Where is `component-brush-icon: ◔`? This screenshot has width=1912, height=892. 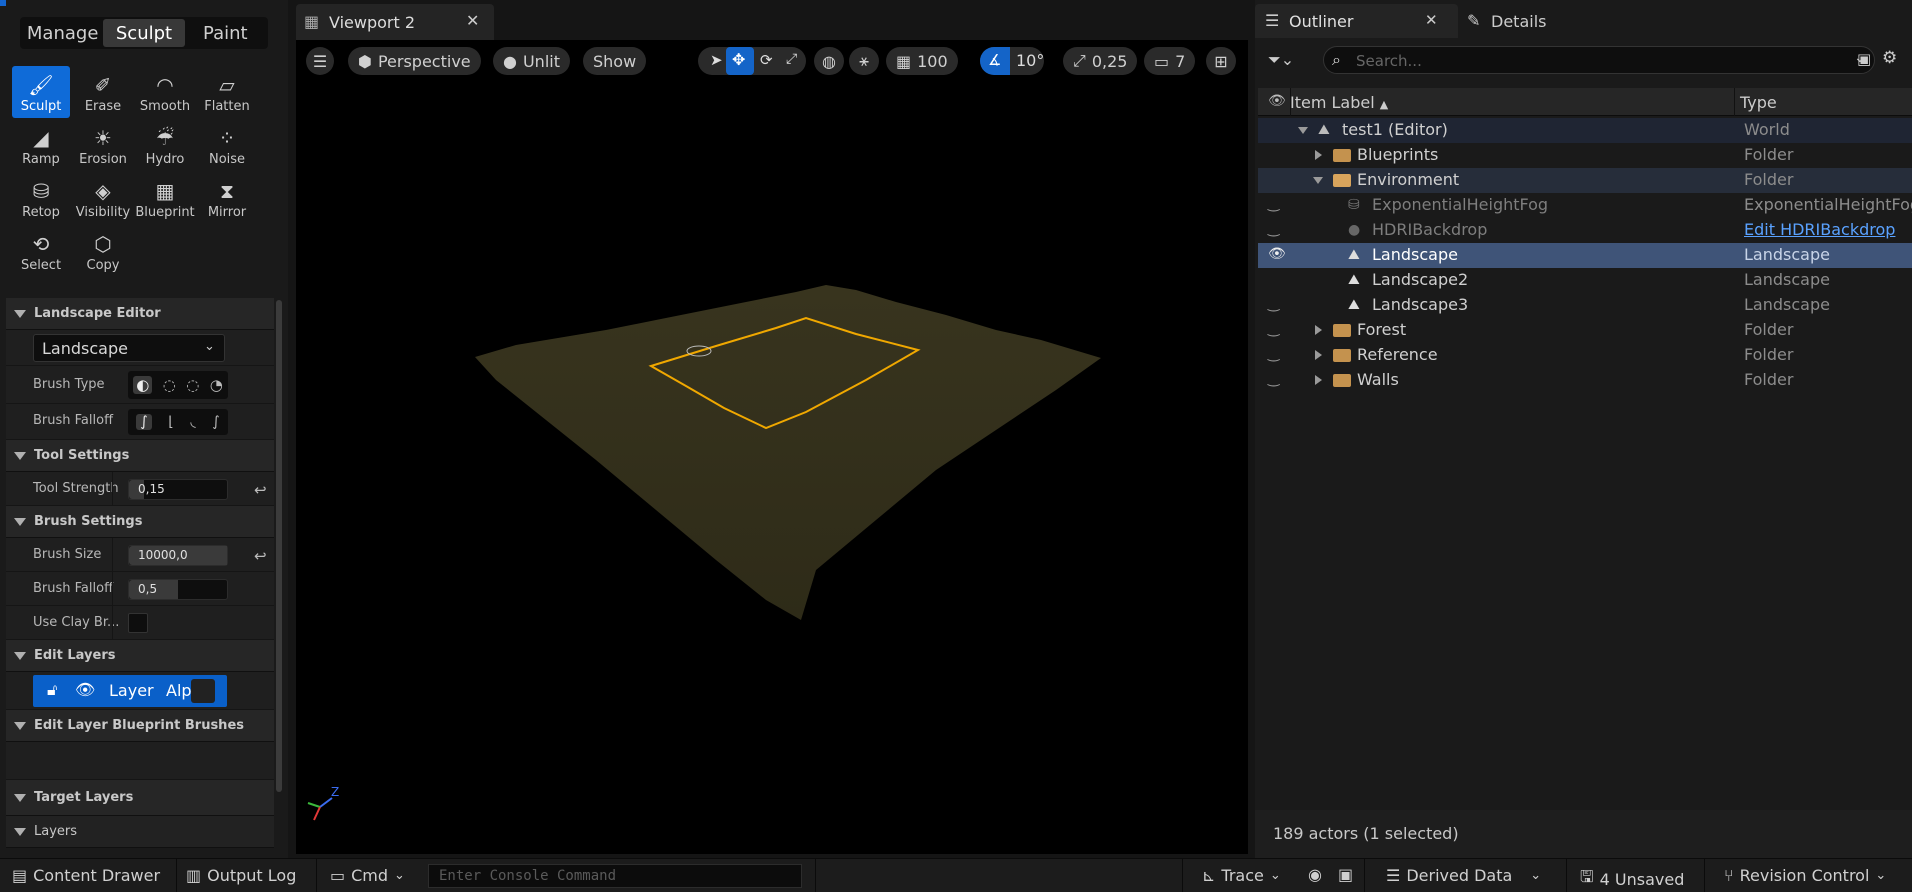 component-brush-icon: ◔ is located at coordinates (216, 385).